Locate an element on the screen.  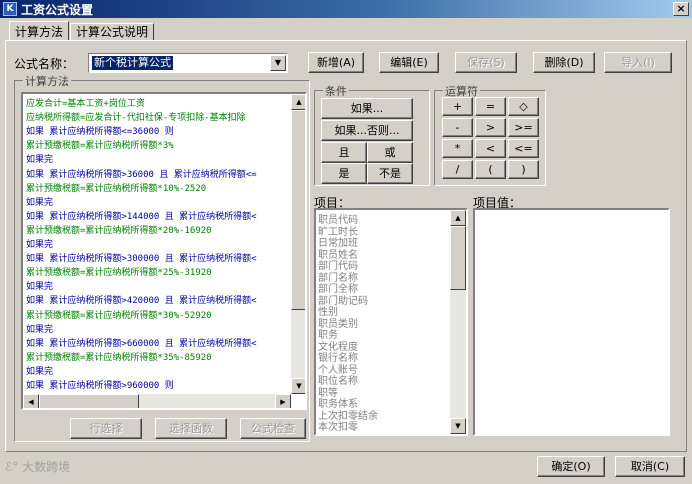
item-value-list is located at coordinates (571, 322).